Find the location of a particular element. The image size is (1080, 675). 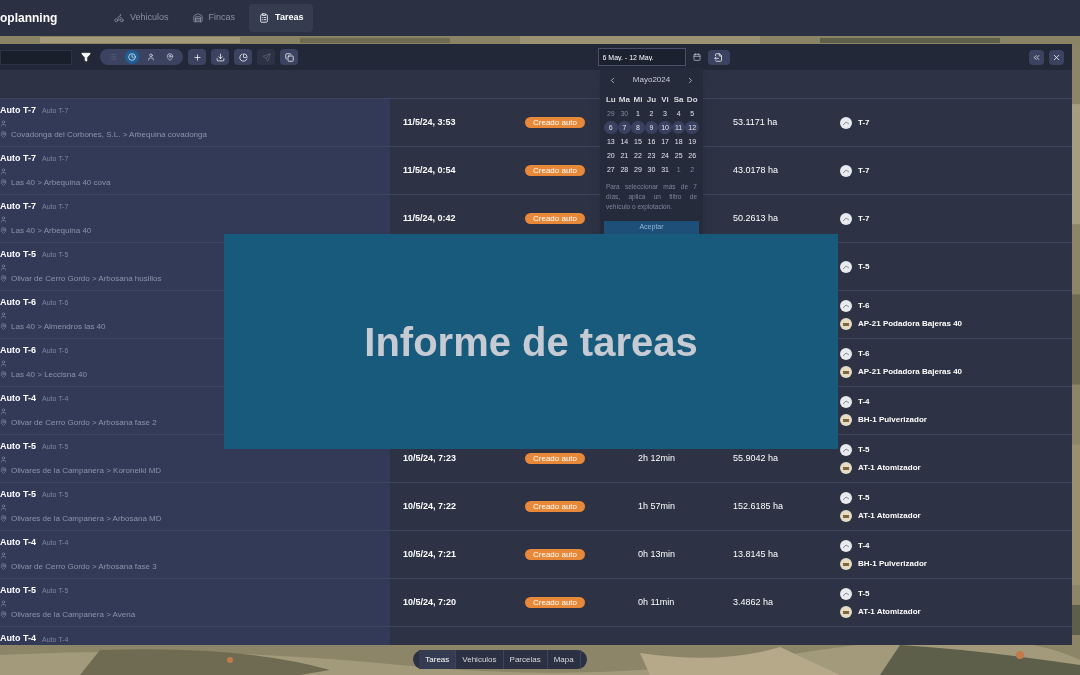

add-button is located at coordinates (197, 57).